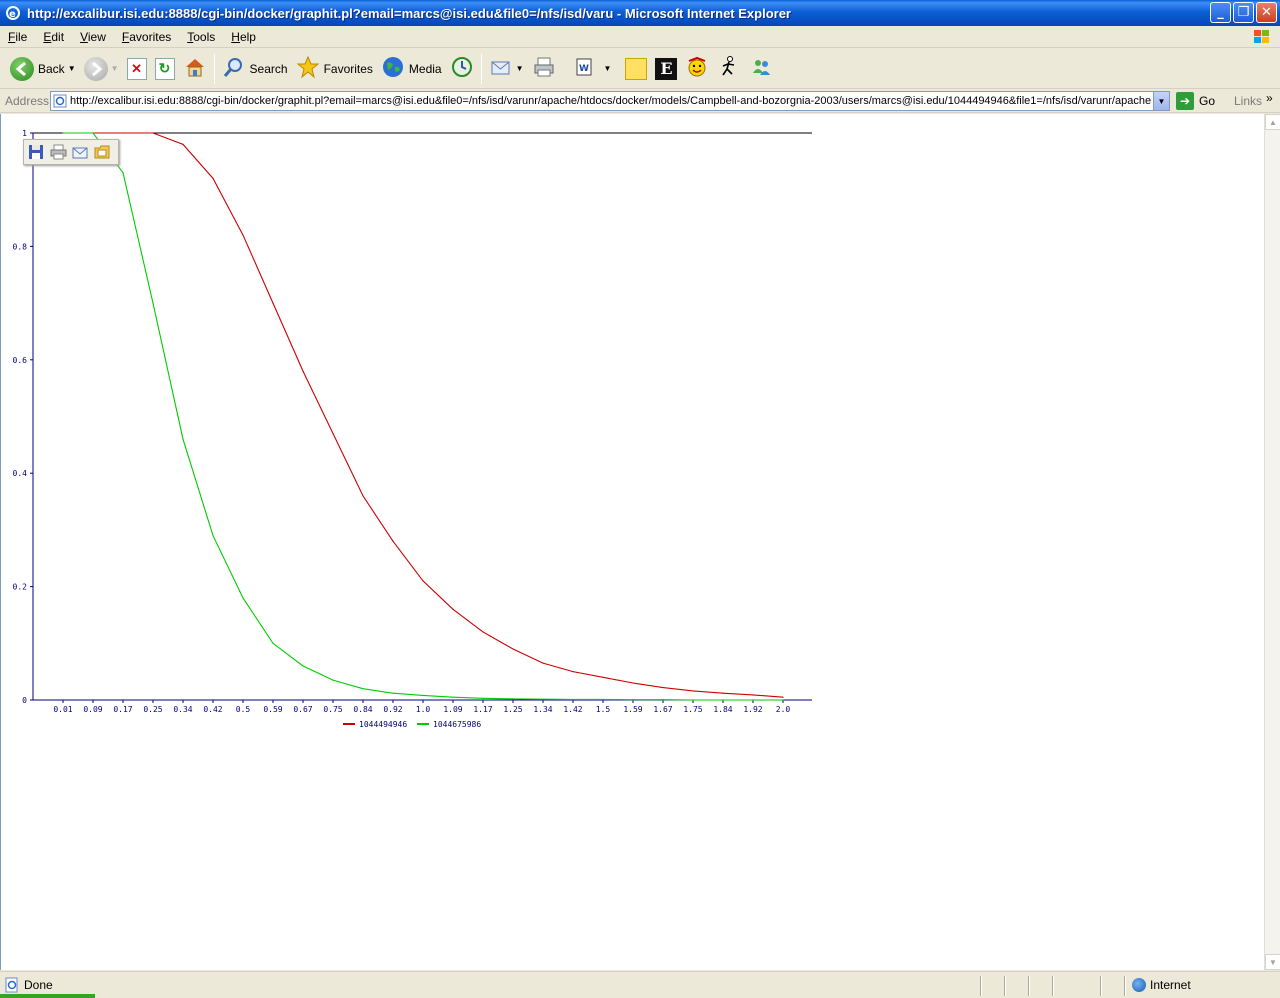 This screenshot has width=1280, height=998. What do you see at coordinates (38, 985) in the screenshot?
I see `status-text: Done` at bounding box center [38, 985].